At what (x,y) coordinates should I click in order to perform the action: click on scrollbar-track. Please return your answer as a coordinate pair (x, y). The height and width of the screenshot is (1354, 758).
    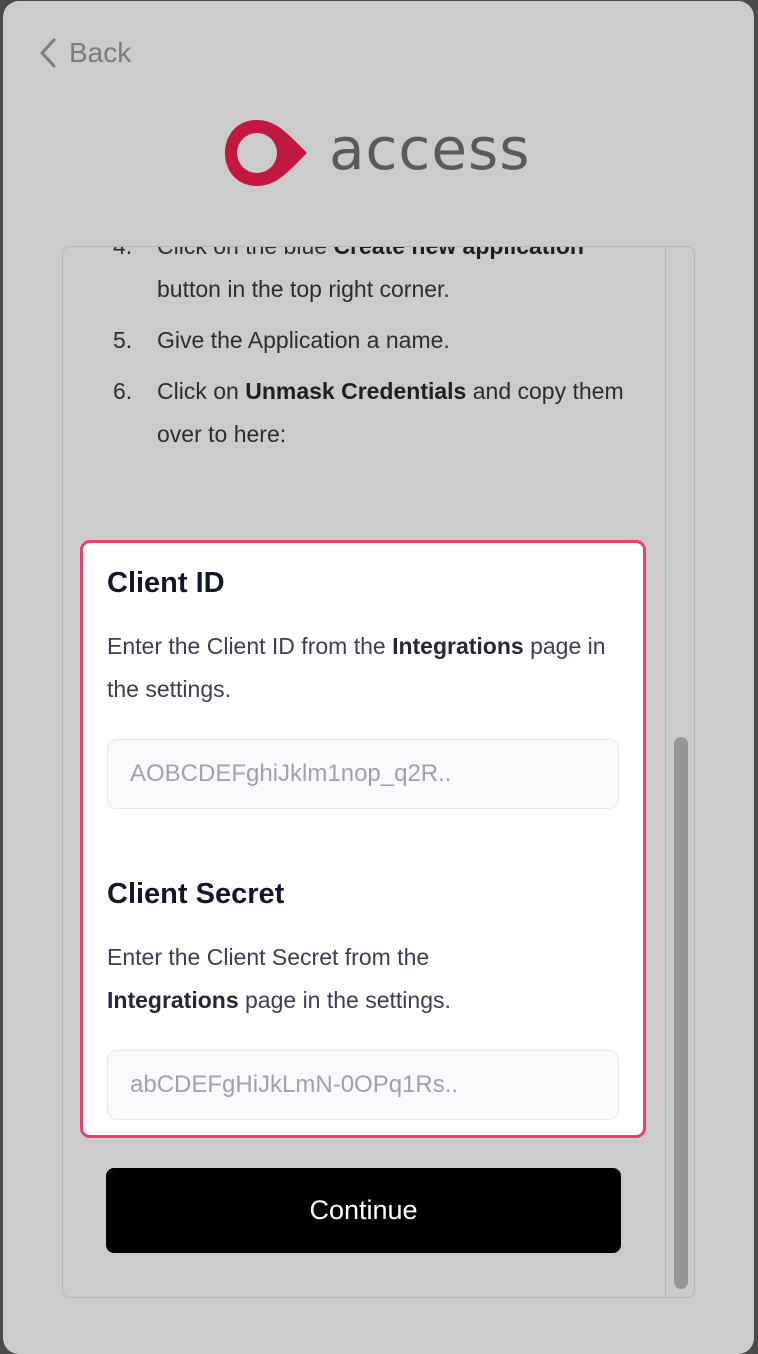
    Looking at the image, I should click on (679, 772).